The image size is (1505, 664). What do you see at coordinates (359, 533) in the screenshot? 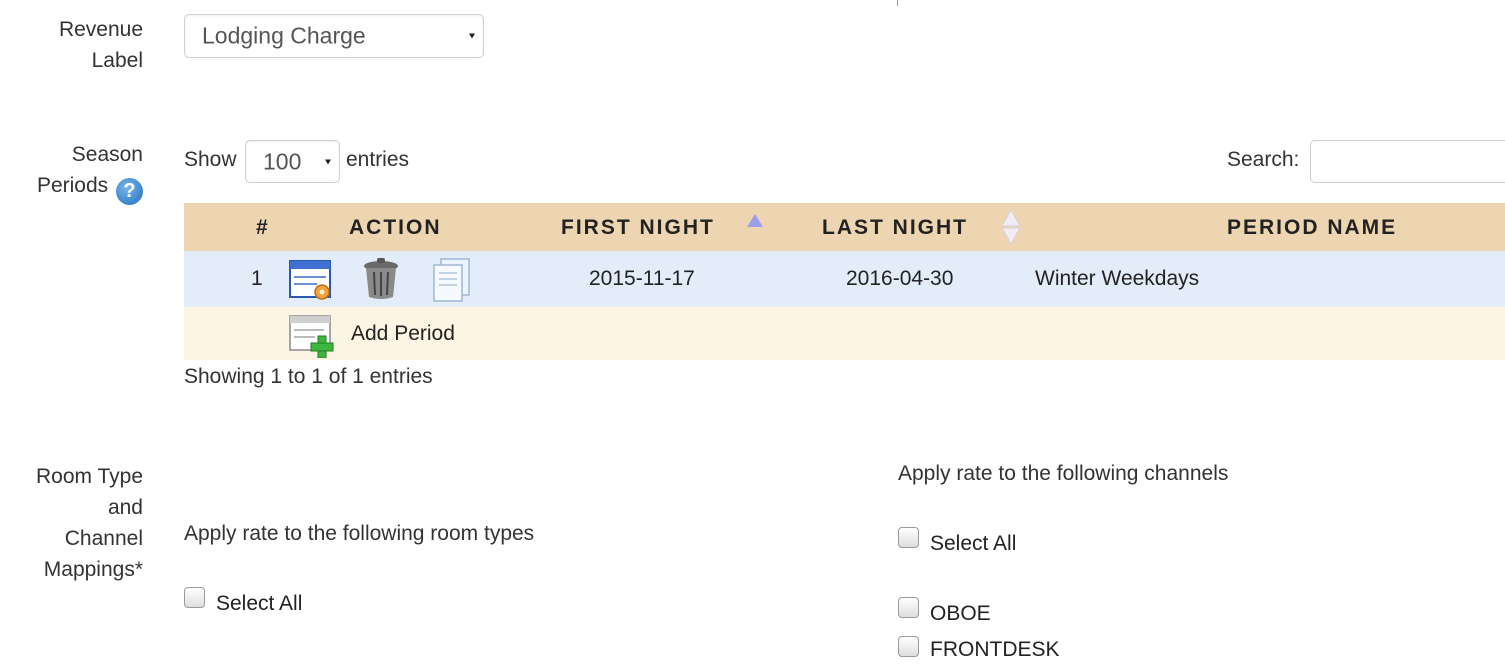
I see `room-types-title: Apply rate to the following room types` at bounding box center [359, 533].